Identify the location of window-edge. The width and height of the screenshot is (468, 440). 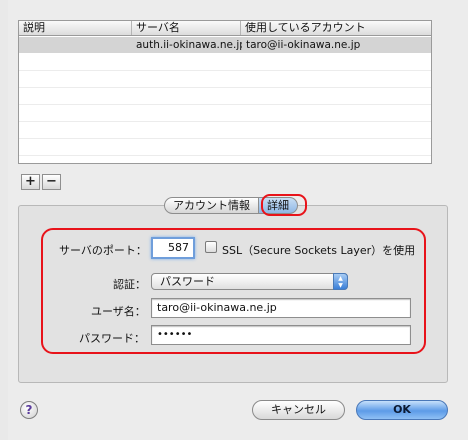
(4, 220).